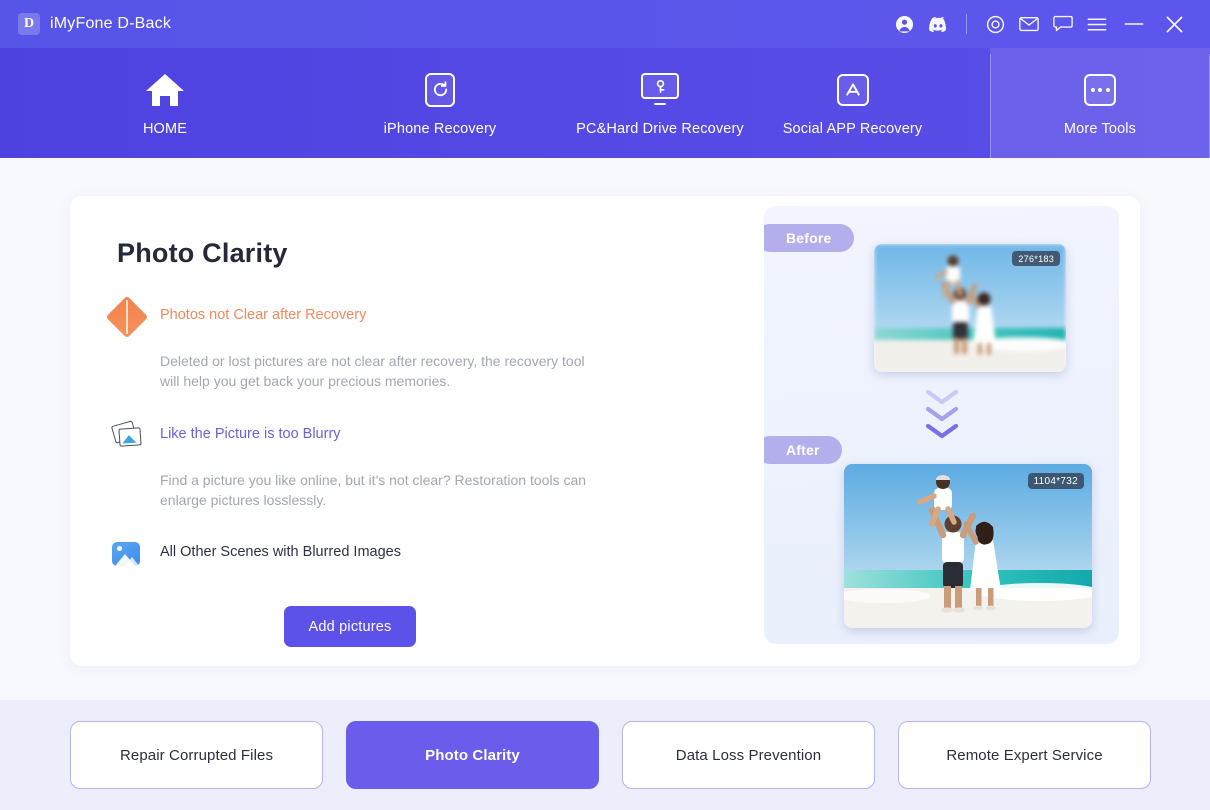 This screenshot has height=810, width=1210. I want to click on tab-data-loss-prevention: Data Loss Prevention, so click(748, 755).